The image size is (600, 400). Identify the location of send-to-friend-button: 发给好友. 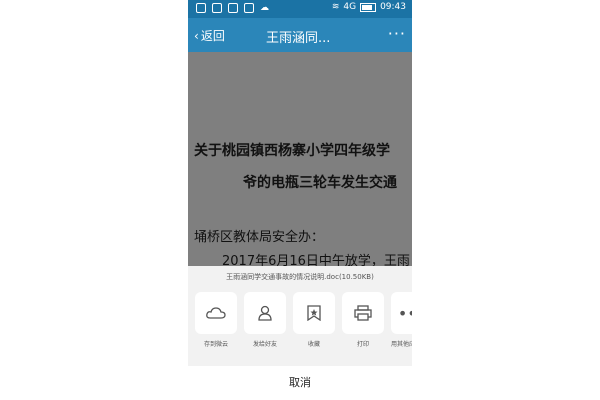
(265, 320).